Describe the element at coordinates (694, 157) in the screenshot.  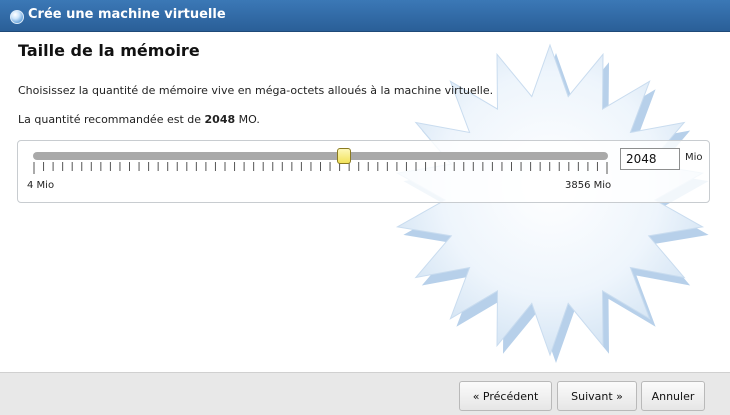
I see `memory-unit-label: Mio` at that location.